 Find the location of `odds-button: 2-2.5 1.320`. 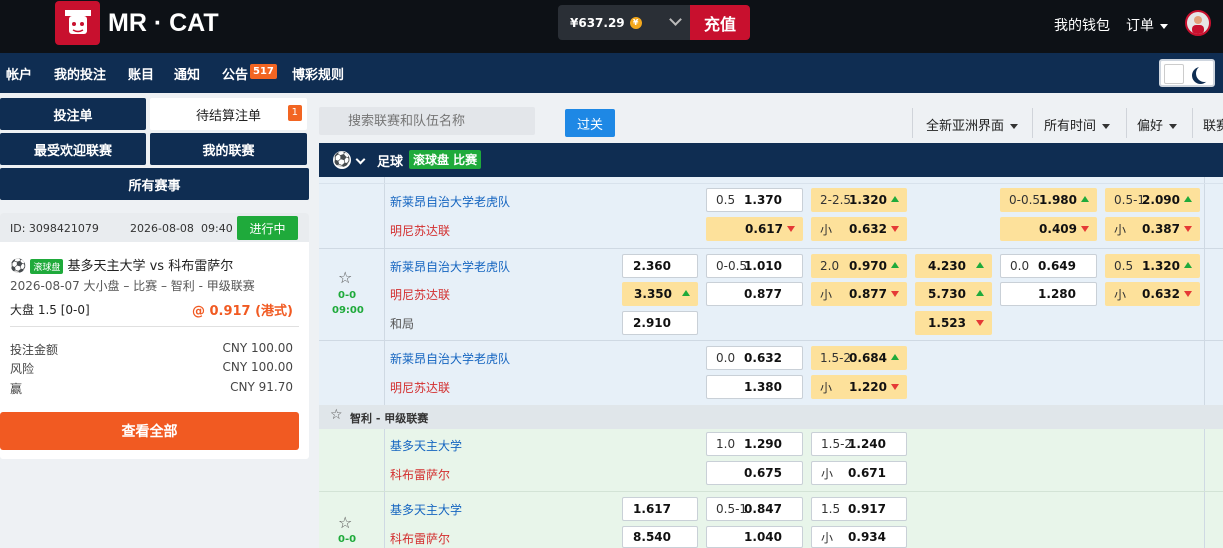

odds-button: 2-2.5 1.320 is located at coordinates (859, 200).